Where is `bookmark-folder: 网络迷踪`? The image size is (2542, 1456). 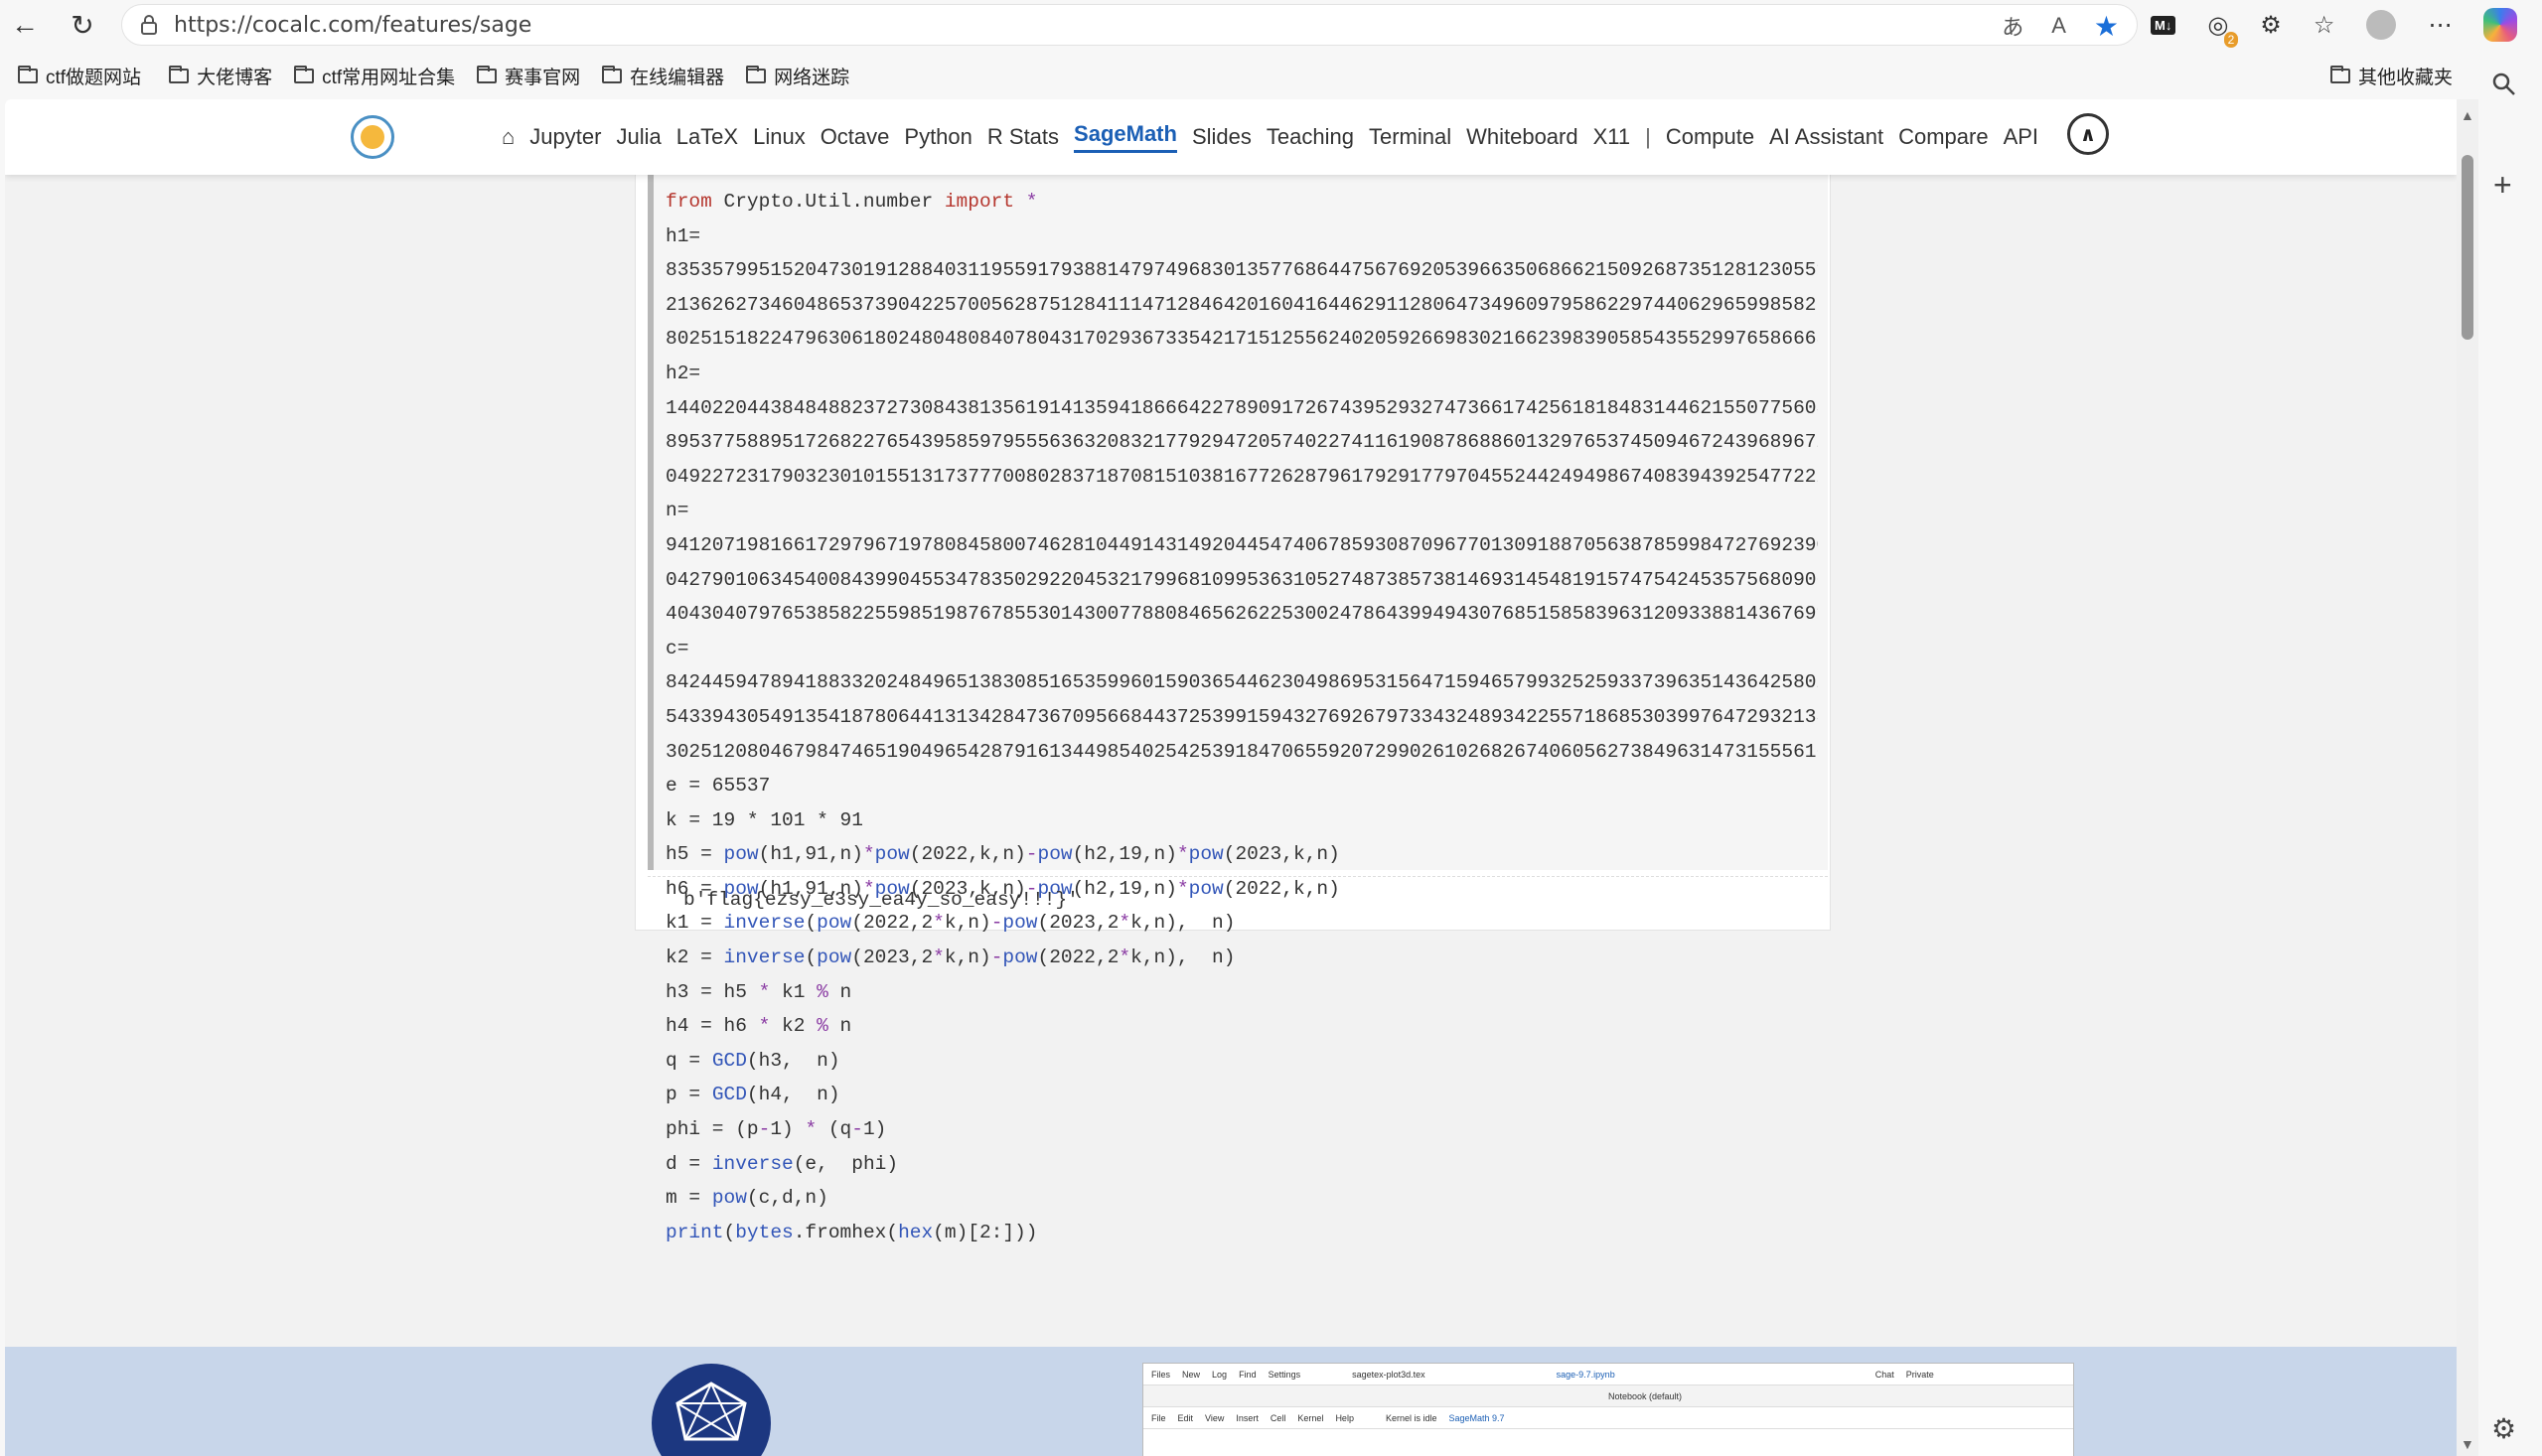 bookmark-folder: 网络迷踪 is located at coordinates (797, 76).